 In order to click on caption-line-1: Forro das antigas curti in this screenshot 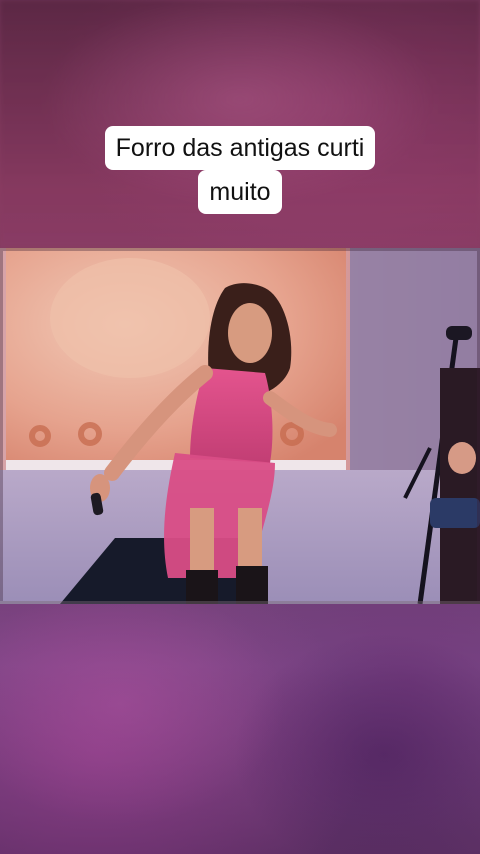, I will do `click(240, 148)`.